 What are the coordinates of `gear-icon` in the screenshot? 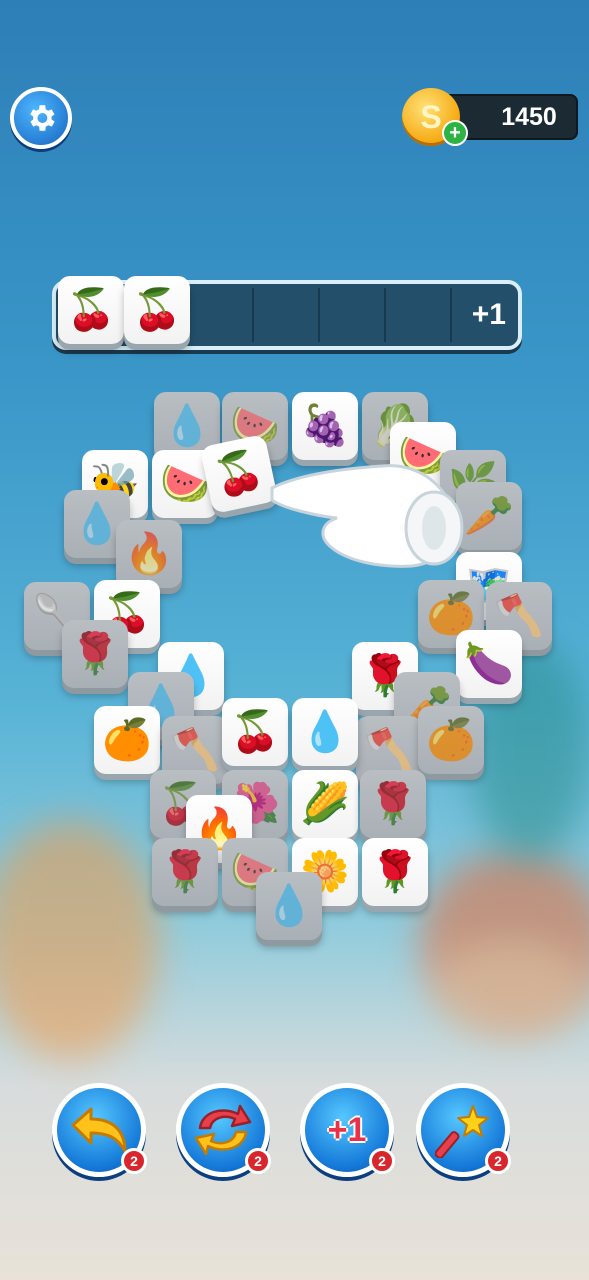 It's located at (42, 118).